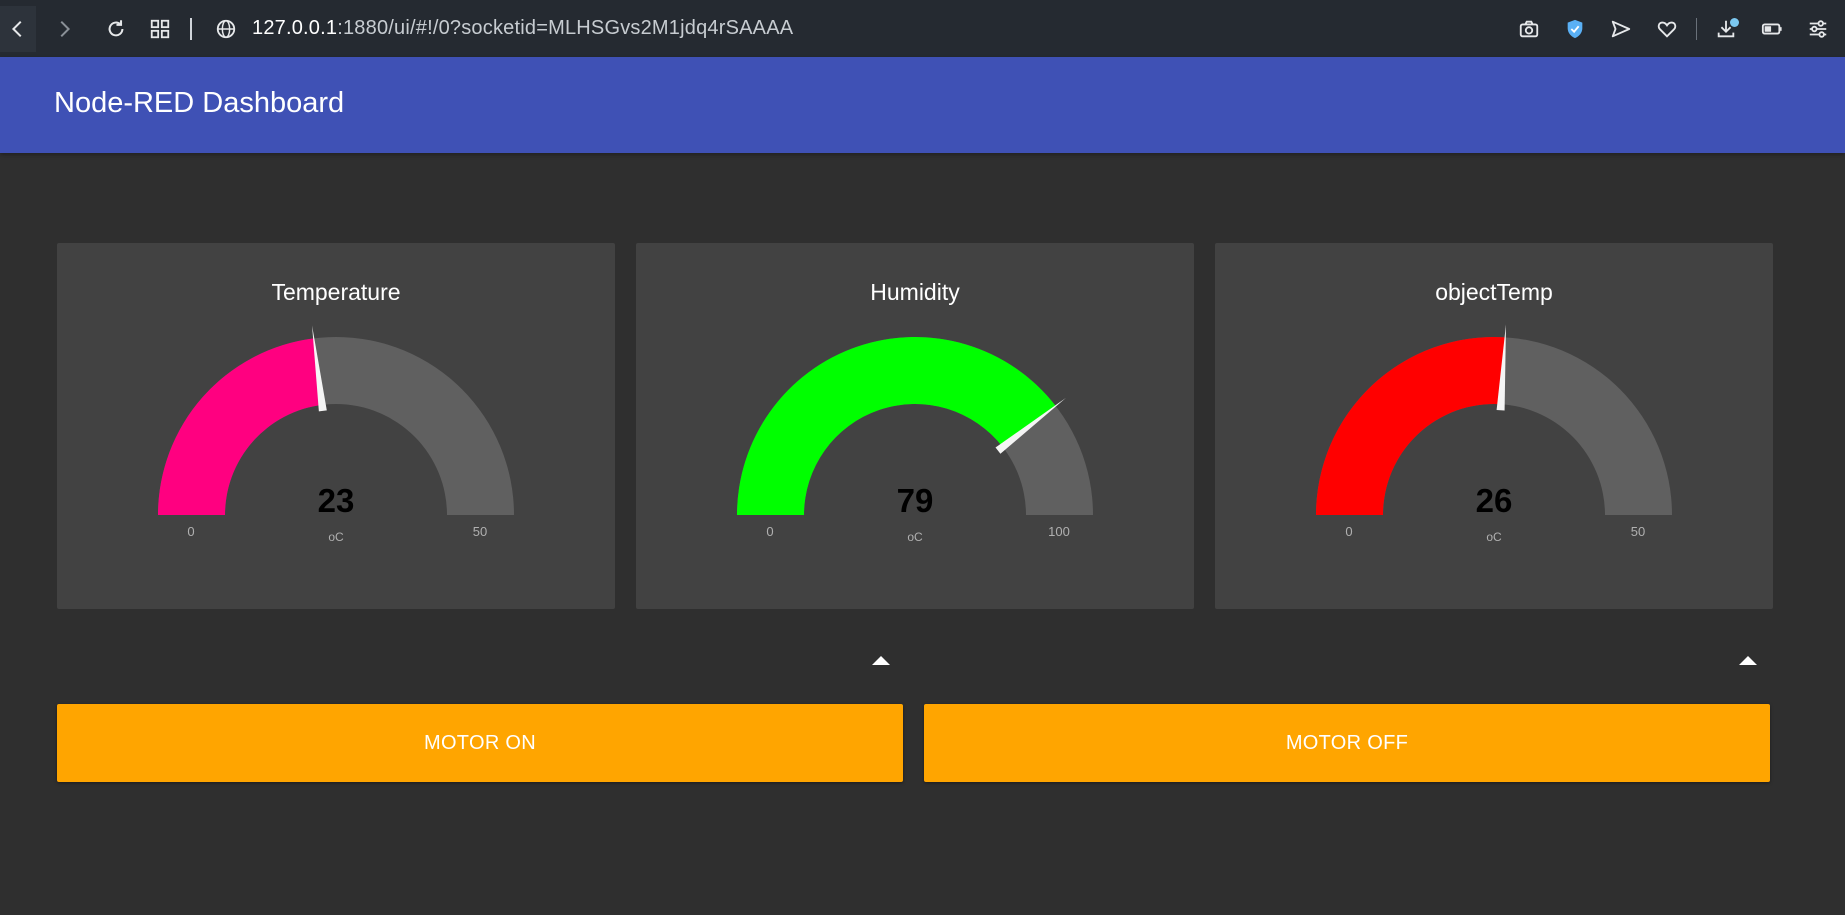  Describe the element at coordinates (336, 434) in the screenshot. I see `temperature-gauge: 23 oC 0 50` at that location.